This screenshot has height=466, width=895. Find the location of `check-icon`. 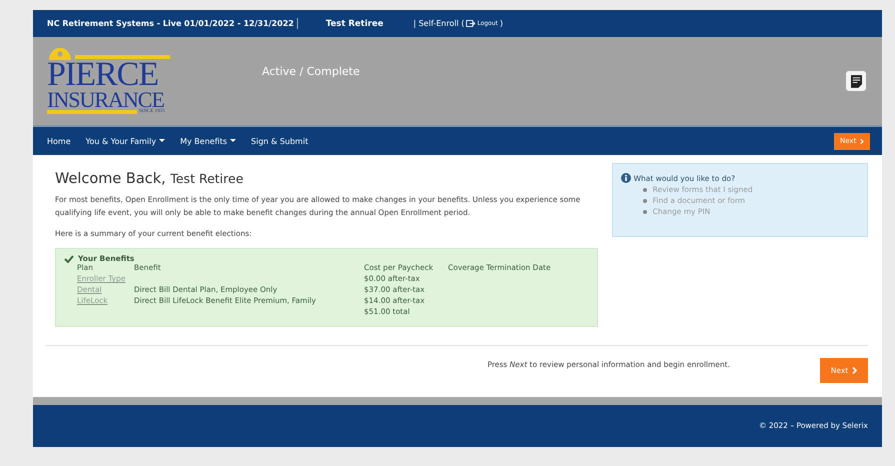

check-icon is located at coordinates (69, 258).